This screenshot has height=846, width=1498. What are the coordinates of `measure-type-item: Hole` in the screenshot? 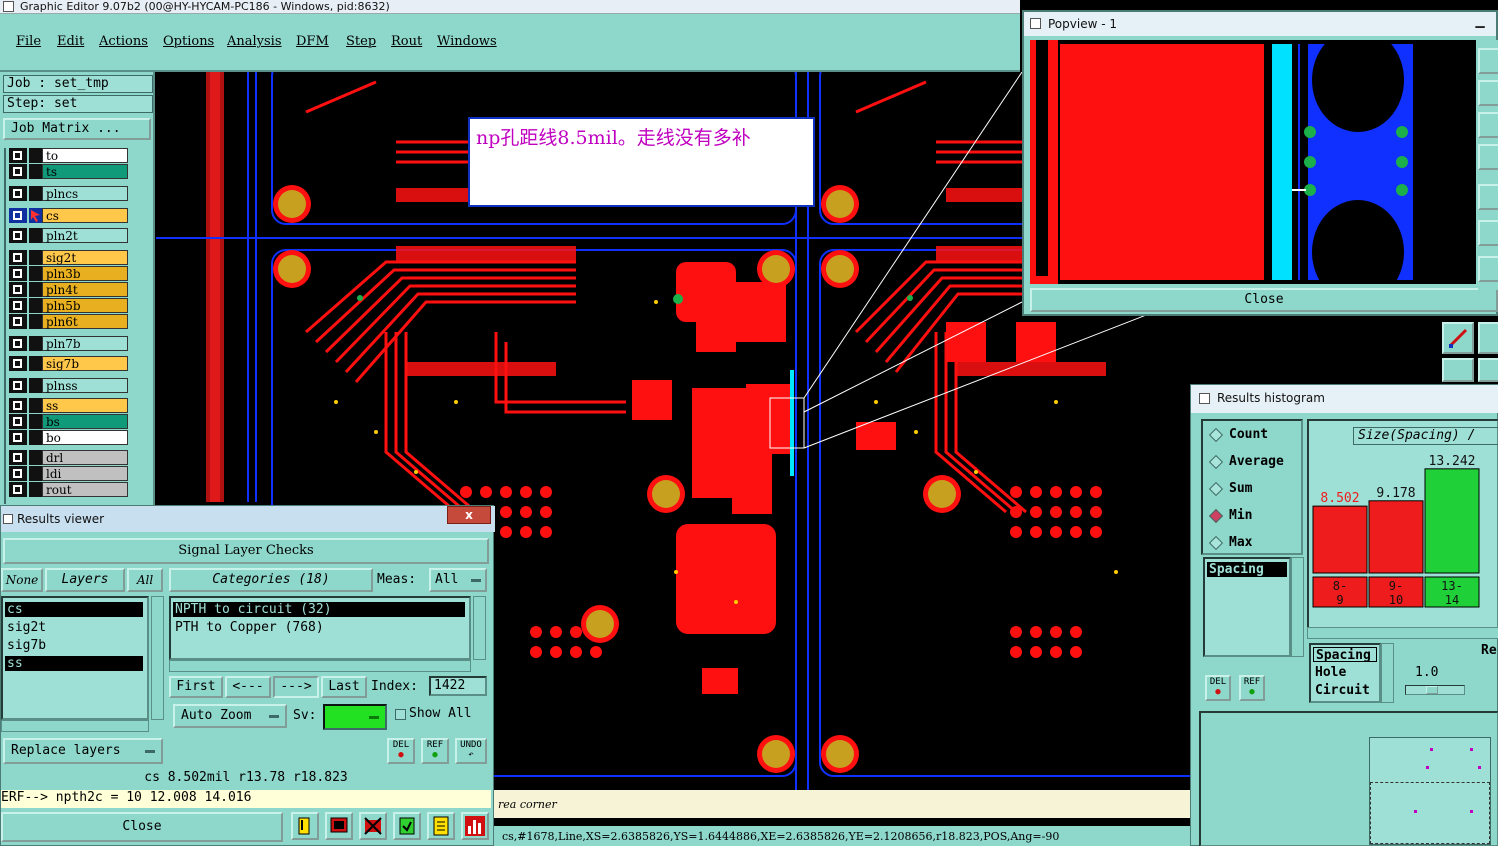 It's located at (1345, 672).